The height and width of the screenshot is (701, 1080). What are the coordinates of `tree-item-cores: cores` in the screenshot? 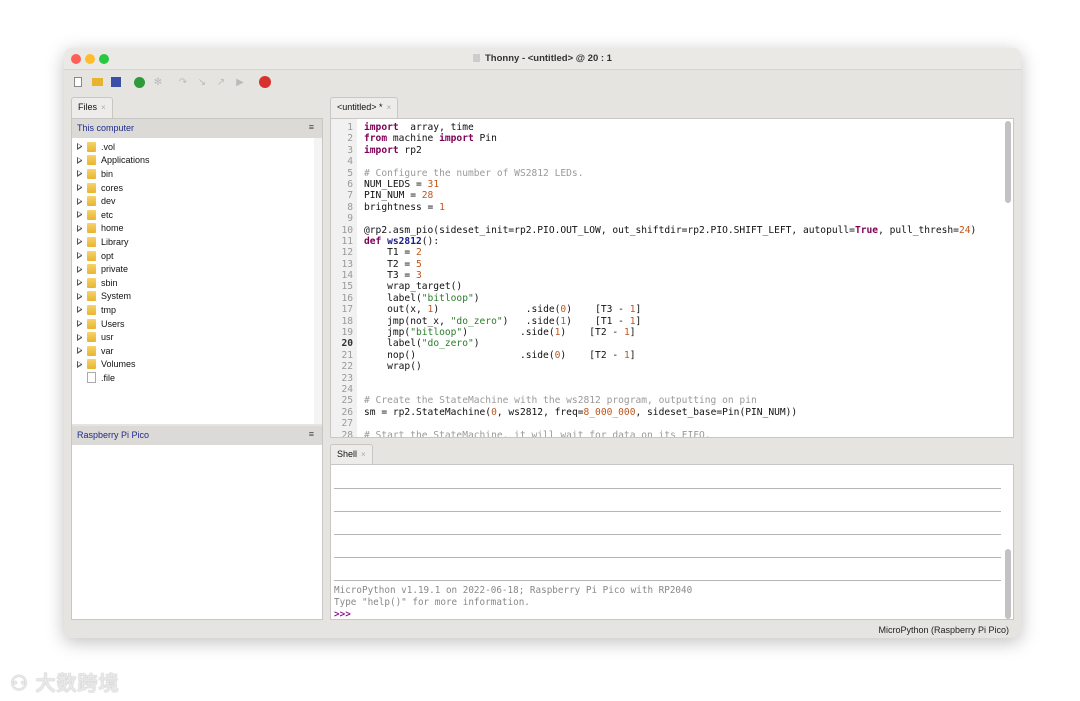 It's located at (113, 188).